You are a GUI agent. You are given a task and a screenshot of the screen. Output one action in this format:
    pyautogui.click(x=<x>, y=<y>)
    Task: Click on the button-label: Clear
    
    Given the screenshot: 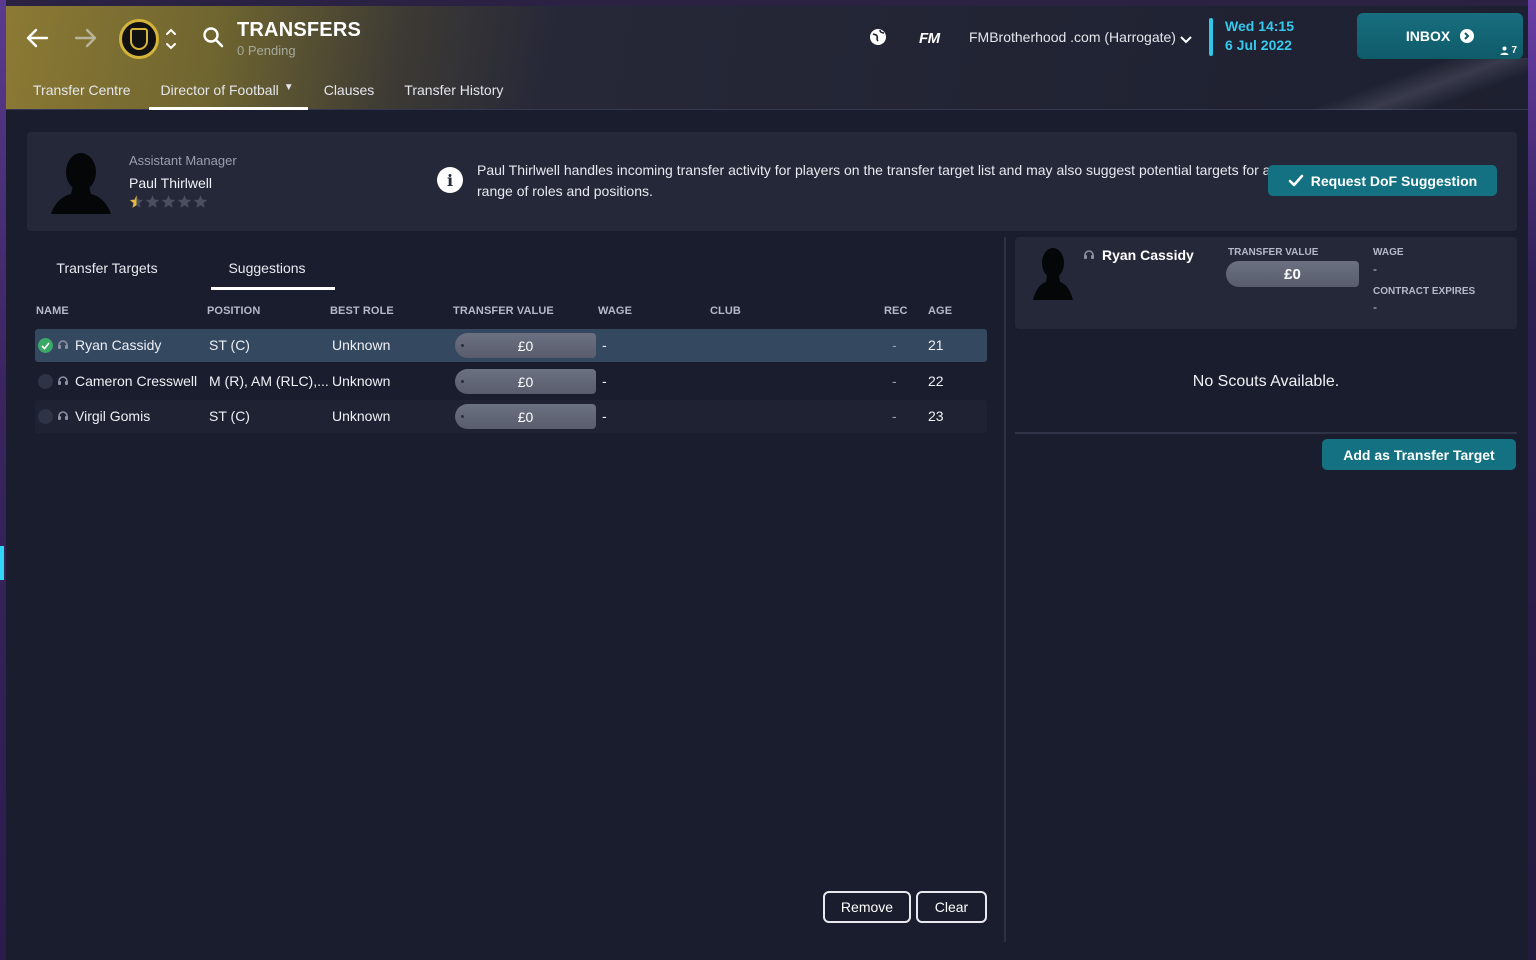 What is the action you would take?
    pyautogui.click(x=951, y=907)
    